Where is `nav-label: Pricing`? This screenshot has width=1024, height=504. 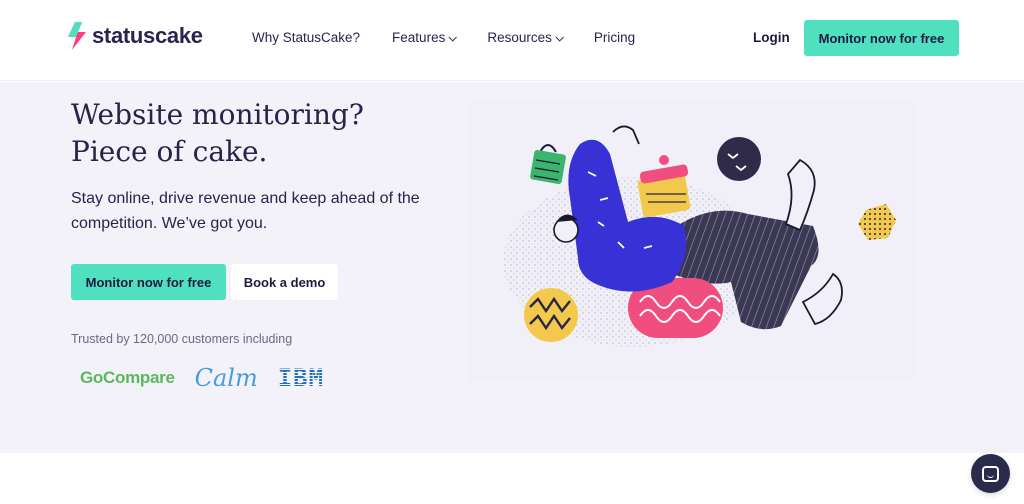
nav-label: Pricing is located at coordinates (614, 37).